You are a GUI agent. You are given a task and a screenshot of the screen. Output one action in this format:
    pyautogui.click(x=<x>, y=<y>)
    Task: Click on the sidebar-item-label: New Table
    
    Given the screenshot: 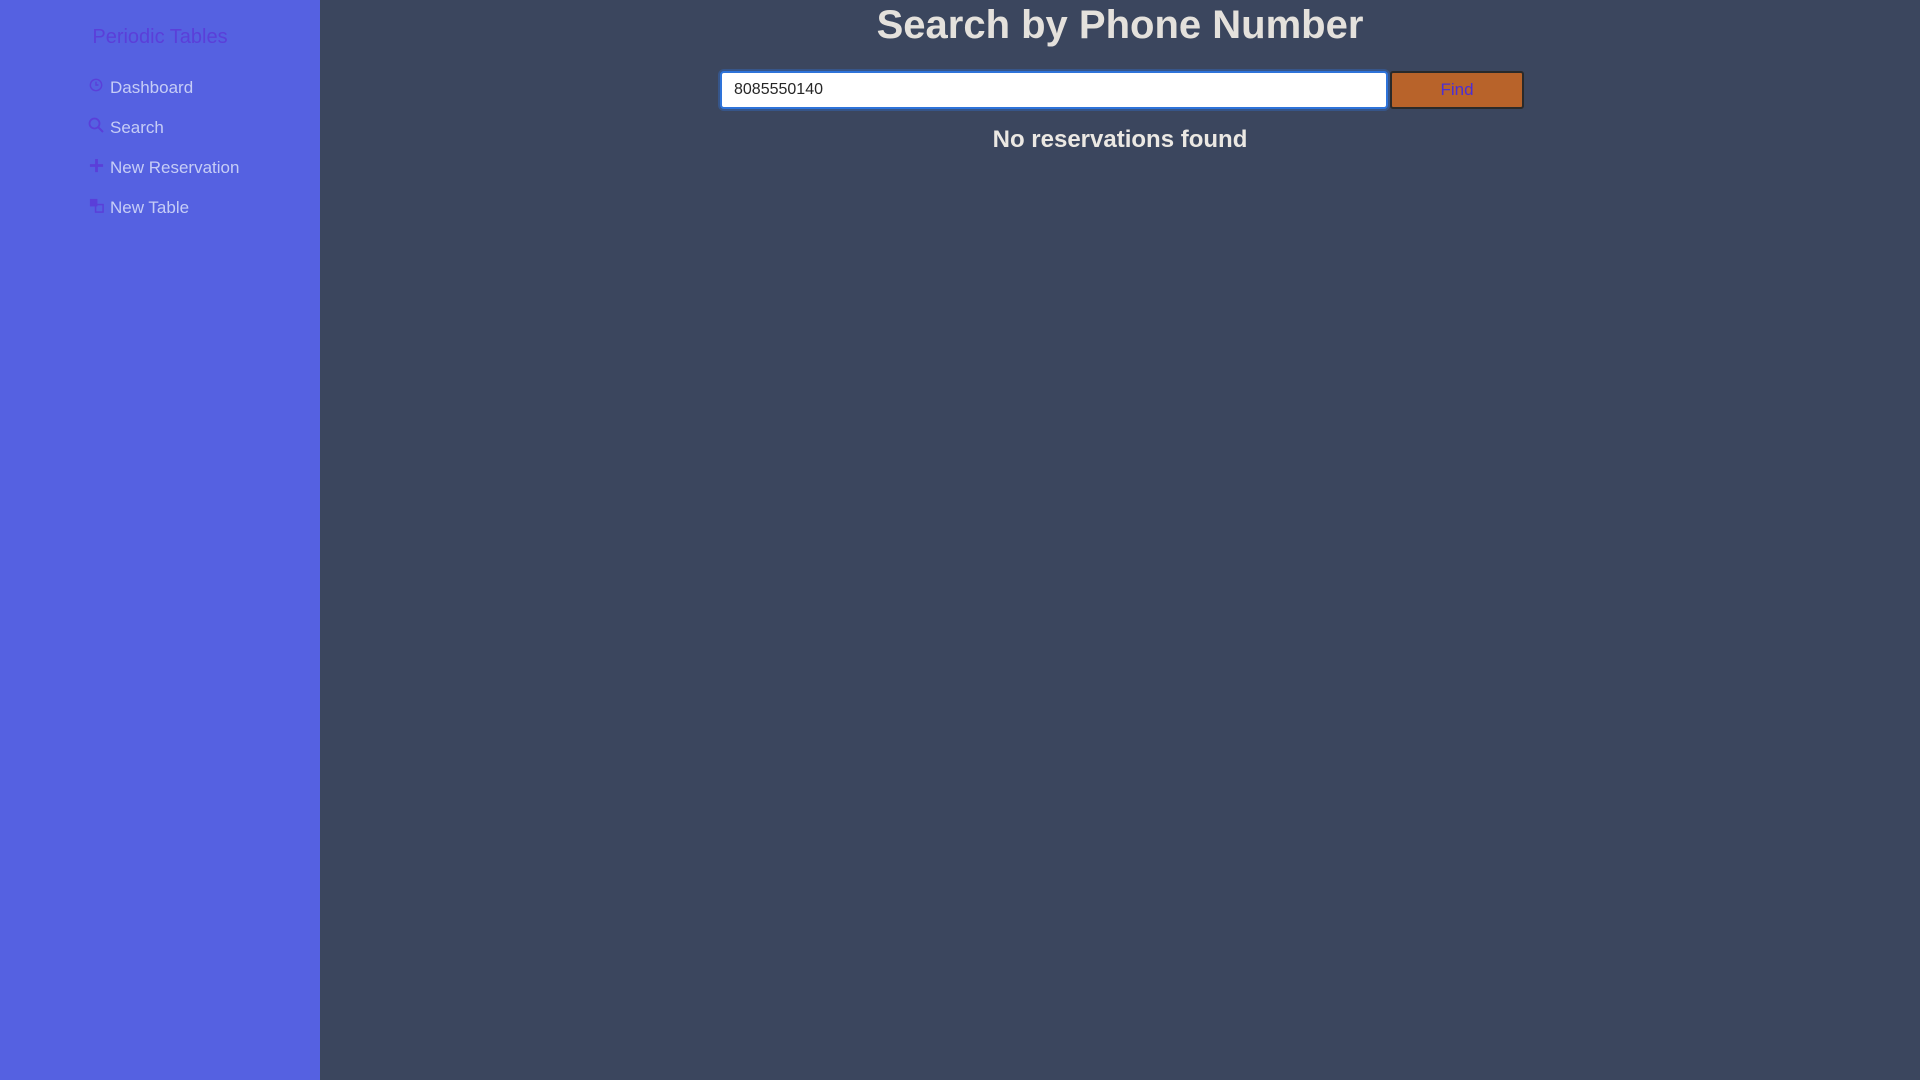 What is the action you would take?
    pyautogui.click(x=150, y=207)
    